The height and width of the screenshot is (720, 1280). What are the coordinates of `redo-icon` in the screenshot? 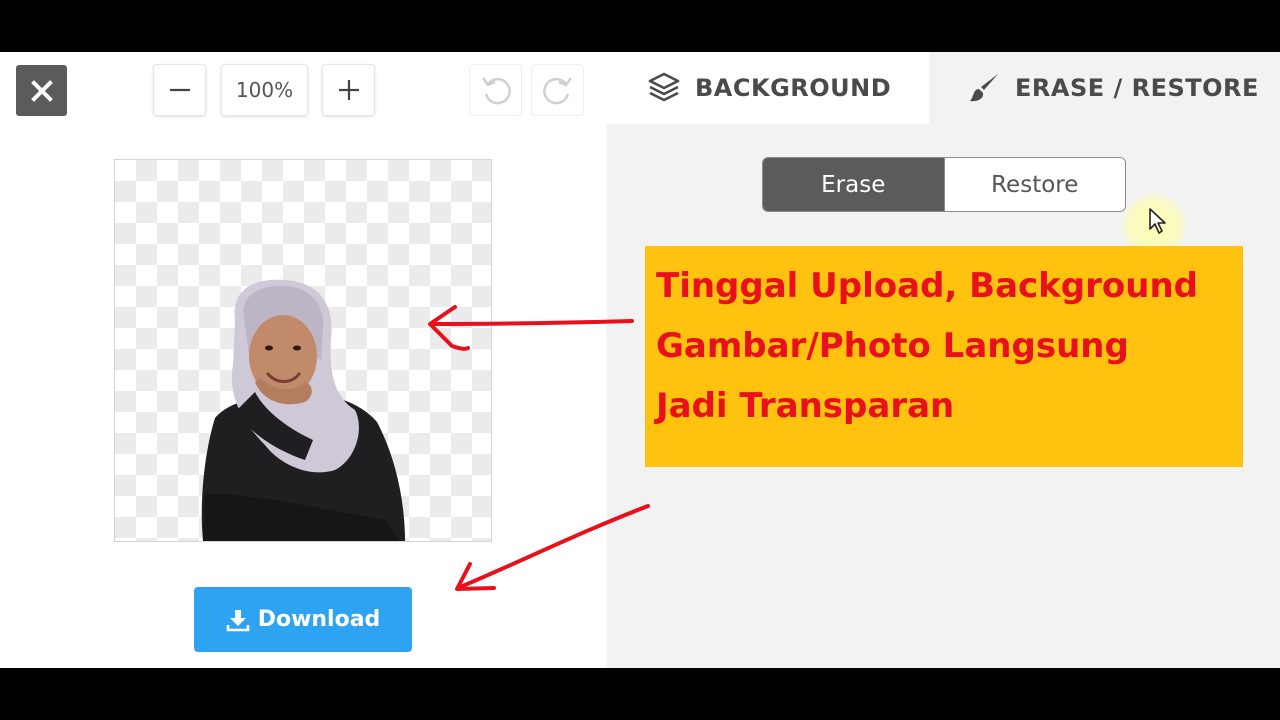 It's located at (557, 91).